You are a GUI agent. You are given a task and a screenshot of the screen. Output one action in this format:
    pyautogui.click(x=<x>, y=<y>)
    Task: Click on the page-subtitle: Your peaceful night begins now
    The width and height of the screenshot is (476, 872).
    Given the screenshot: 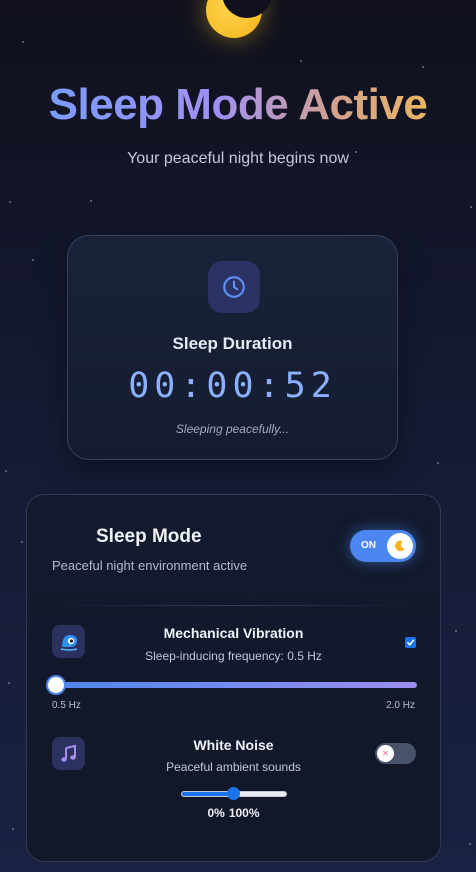 What is the action you would take?
    pyautogui.click(x=238, y=158)
    